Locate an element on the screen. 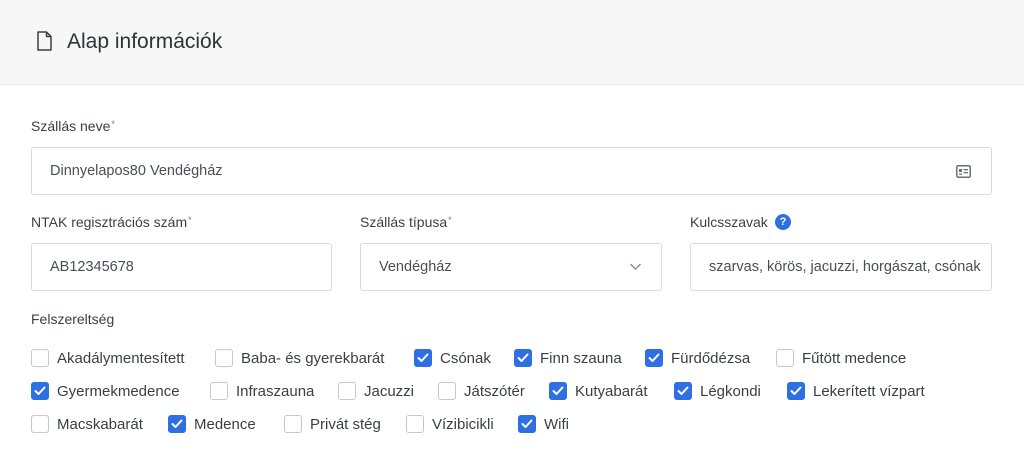  amenity-label: Csónak is located at coordinates (465, 358).